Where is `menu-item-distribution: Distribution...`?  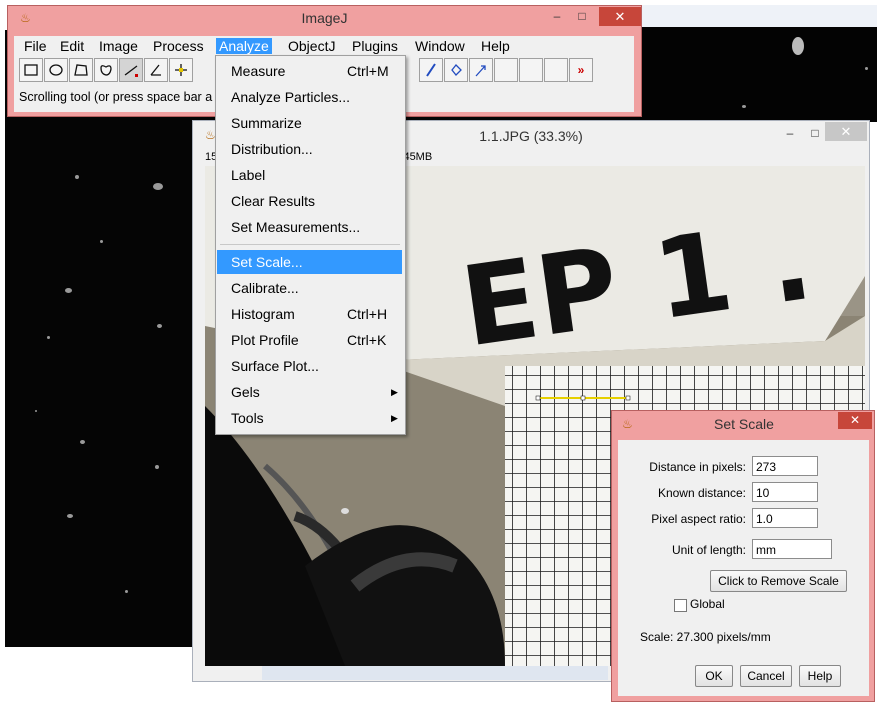 menu-item-distribution: Distribution... is located at coordinates (309, 149).